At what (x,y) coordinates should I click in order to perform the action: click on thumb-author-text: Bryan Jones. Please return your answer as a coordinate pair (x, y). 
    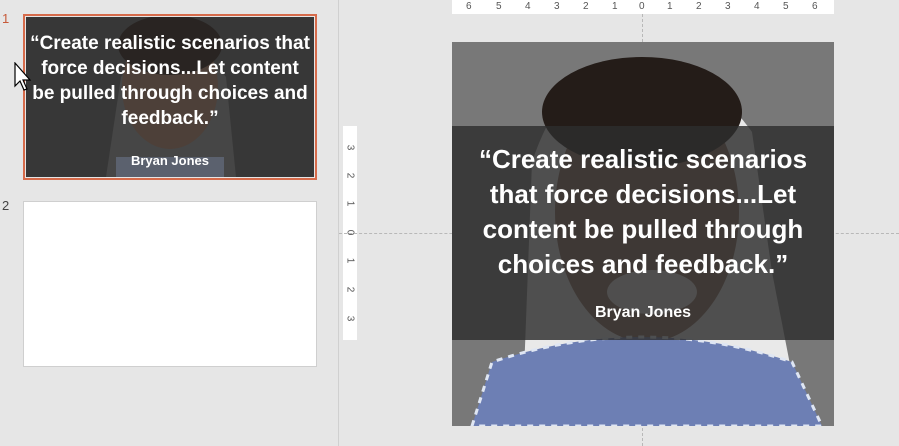
    Looking at the image, I should click on (170, 160).